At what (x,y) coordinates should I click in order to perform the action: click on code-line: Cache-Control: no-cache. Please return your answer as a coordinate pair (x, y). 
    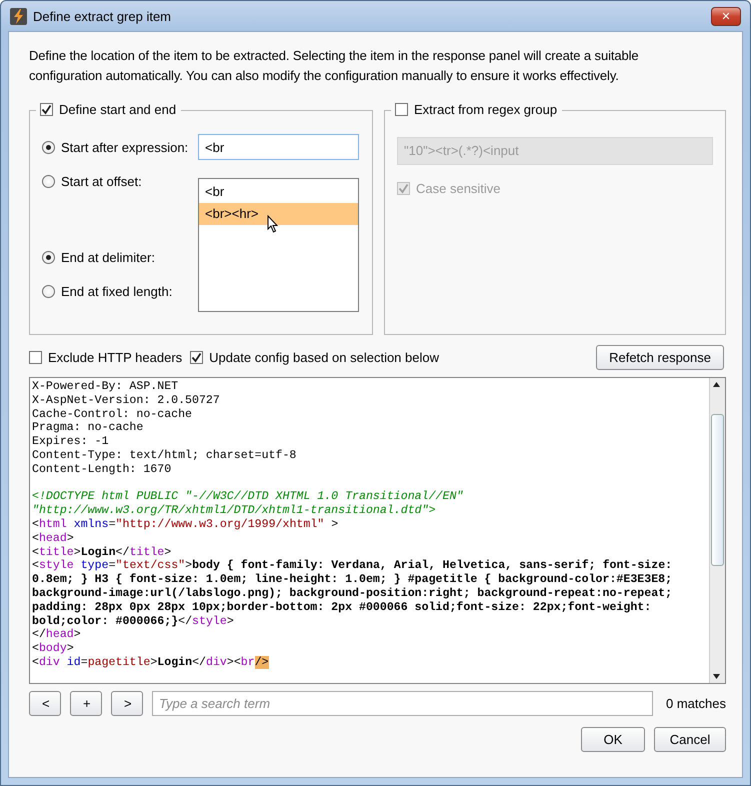
    Looking at the image, I should click on (113, 415).